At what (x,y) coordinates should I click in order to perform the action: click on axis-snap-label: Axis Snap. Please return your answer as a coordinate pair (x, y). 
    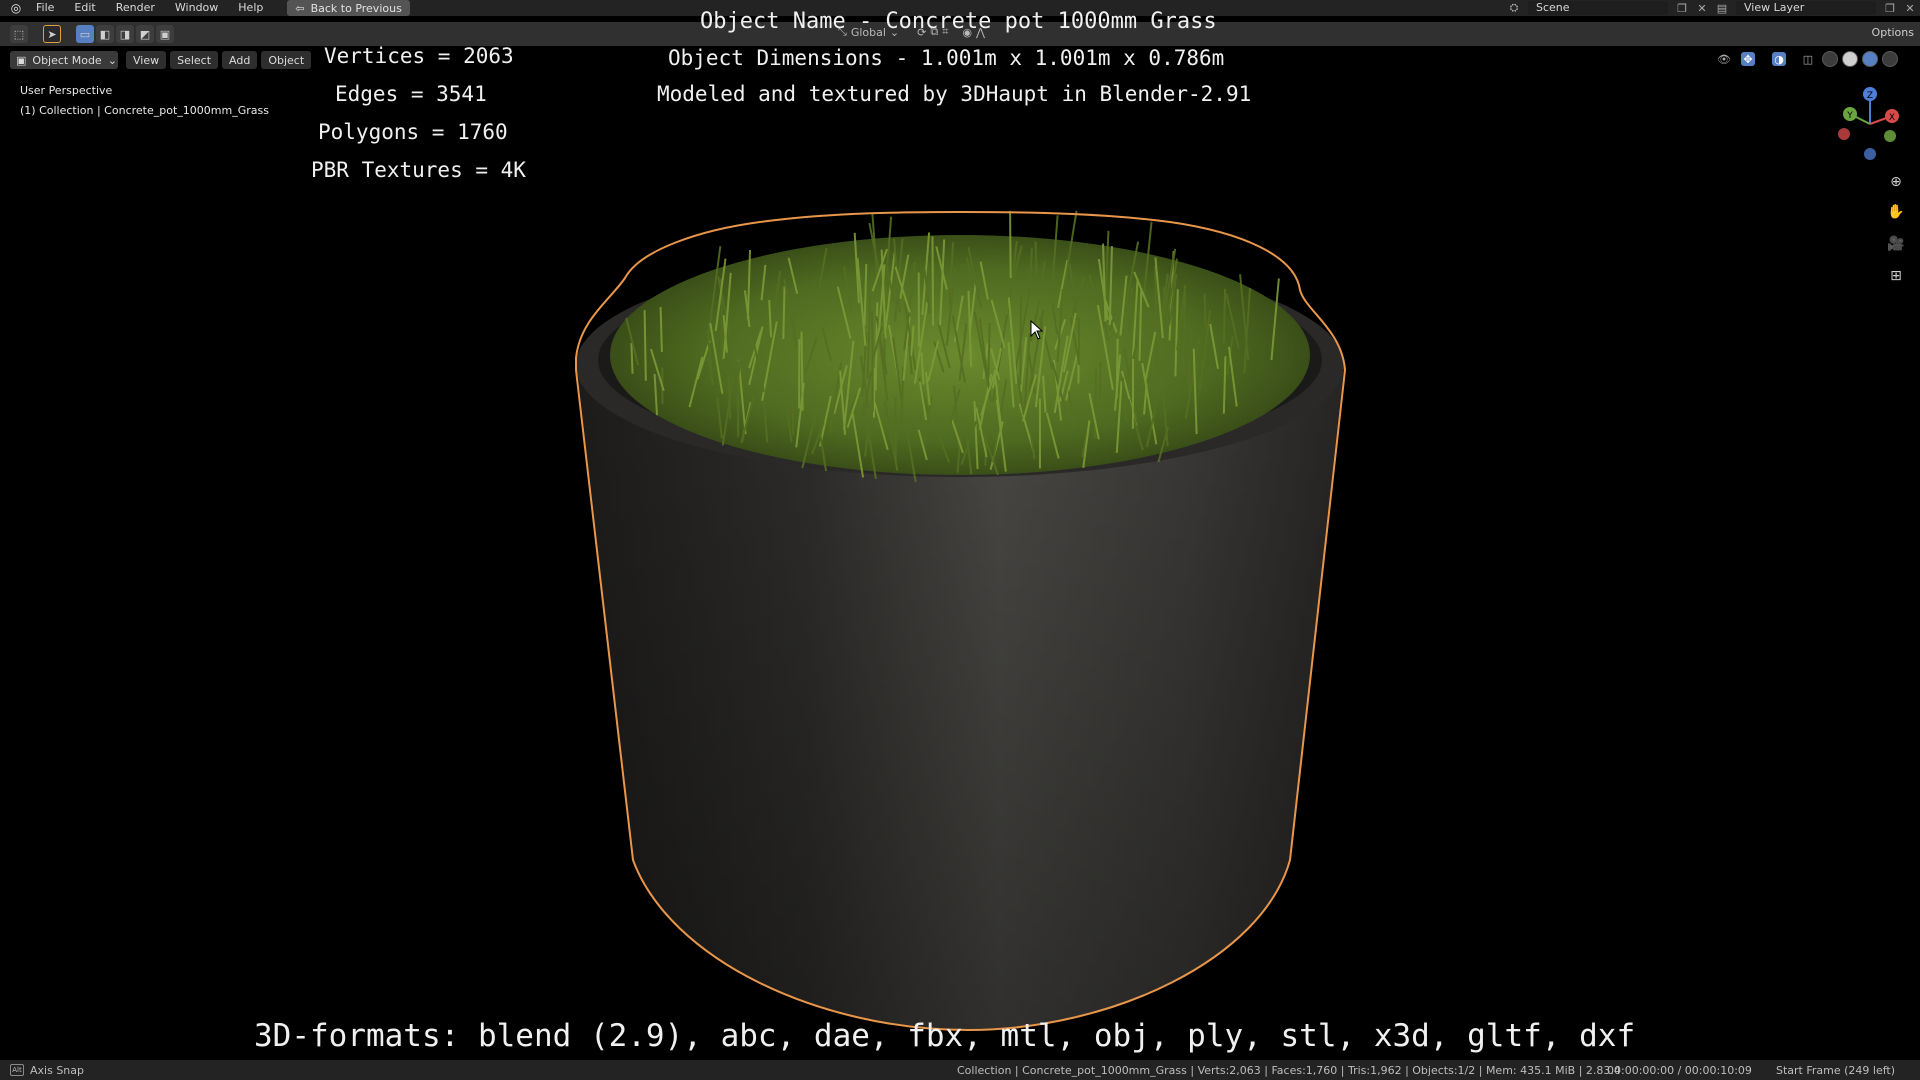
    Looking at the image, I should click on (57, 1070).